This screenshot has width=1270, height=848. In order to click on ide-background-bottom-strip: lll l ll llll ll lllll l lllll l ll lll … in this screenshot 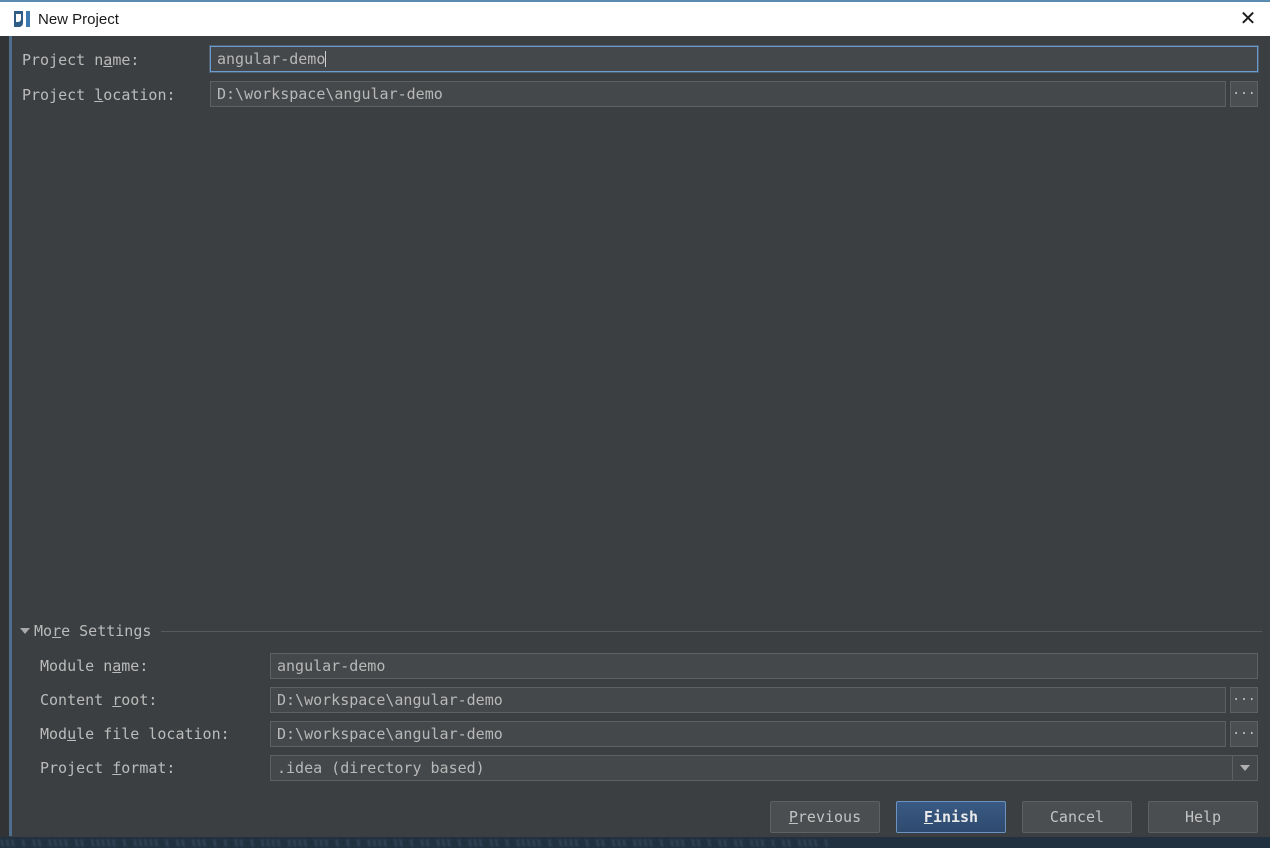, I will do `click(635, 842)`.